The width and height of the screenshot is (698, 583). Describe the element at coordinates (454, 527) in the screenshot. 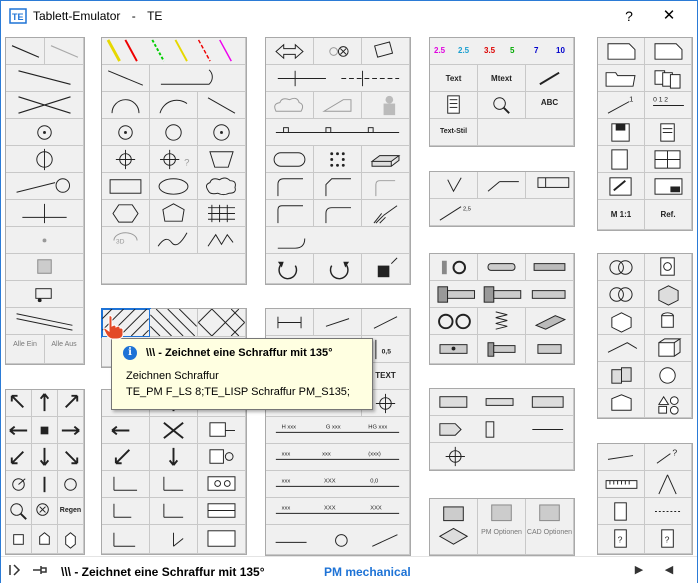

I see `tools-button` at that location.